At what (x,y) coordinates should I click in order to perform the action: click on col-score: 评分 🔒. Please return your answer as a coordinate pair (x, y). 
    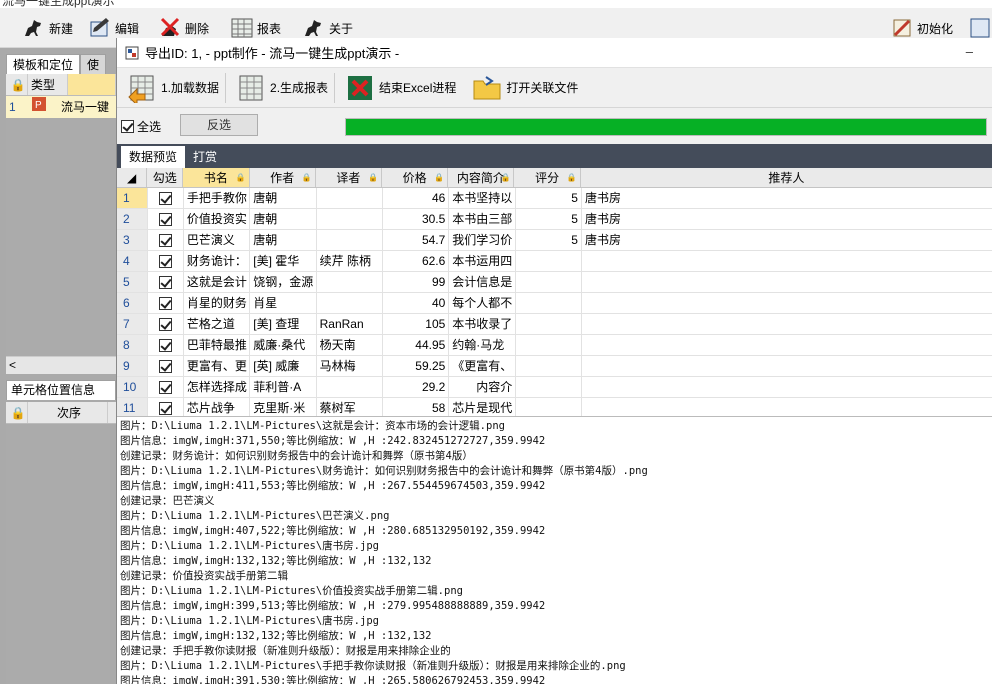
    Looking at the image, I should click on (547, 177).